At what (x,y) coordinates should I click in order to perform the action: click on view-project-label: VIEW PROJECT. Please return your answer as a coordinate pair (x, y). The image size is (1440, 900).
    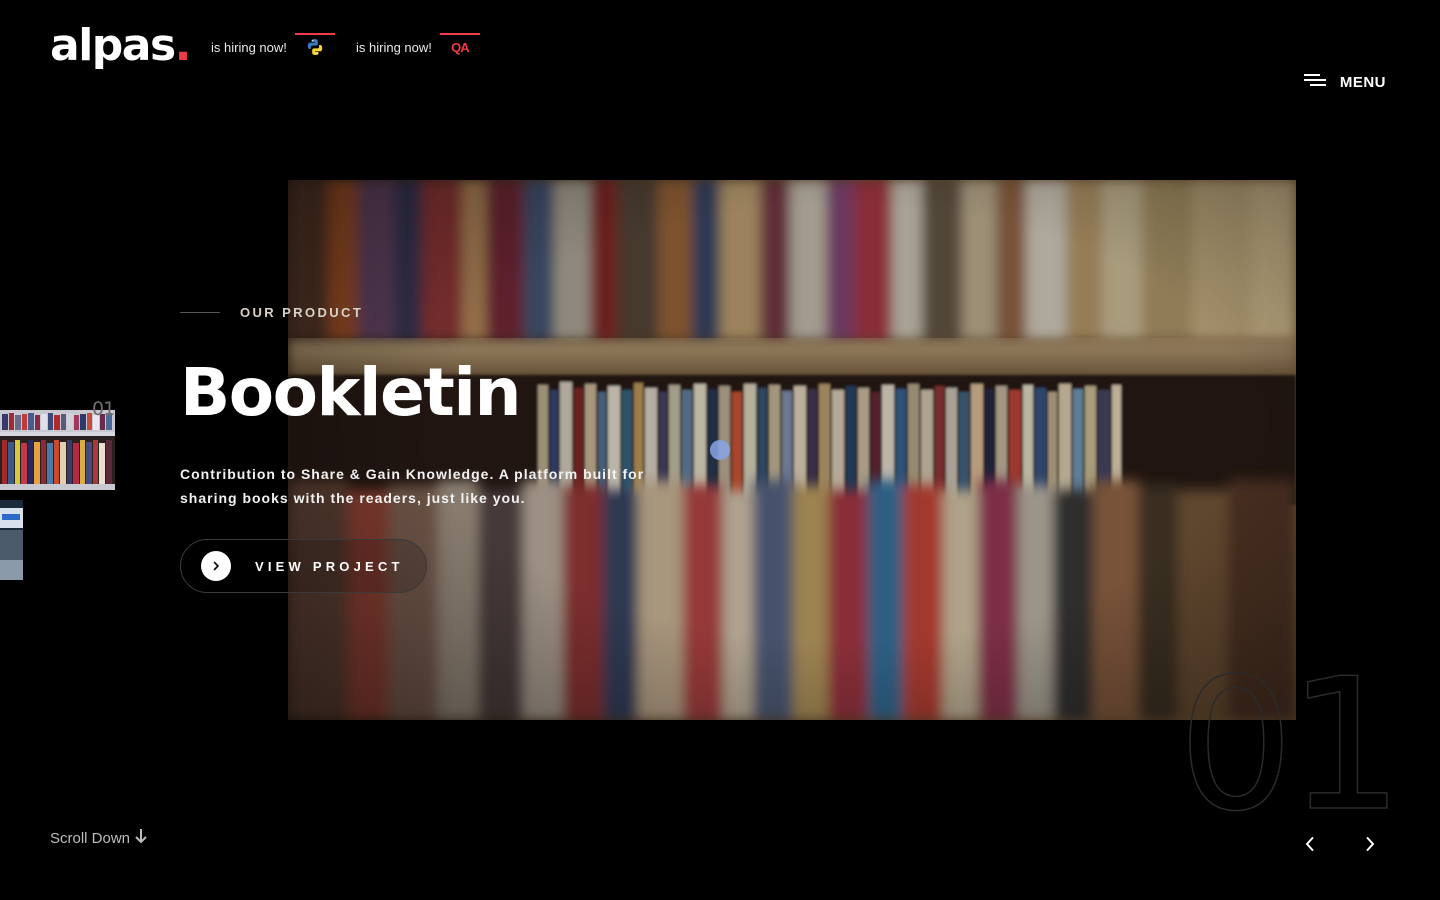
    Looking at the image, I should click on (329, 566).